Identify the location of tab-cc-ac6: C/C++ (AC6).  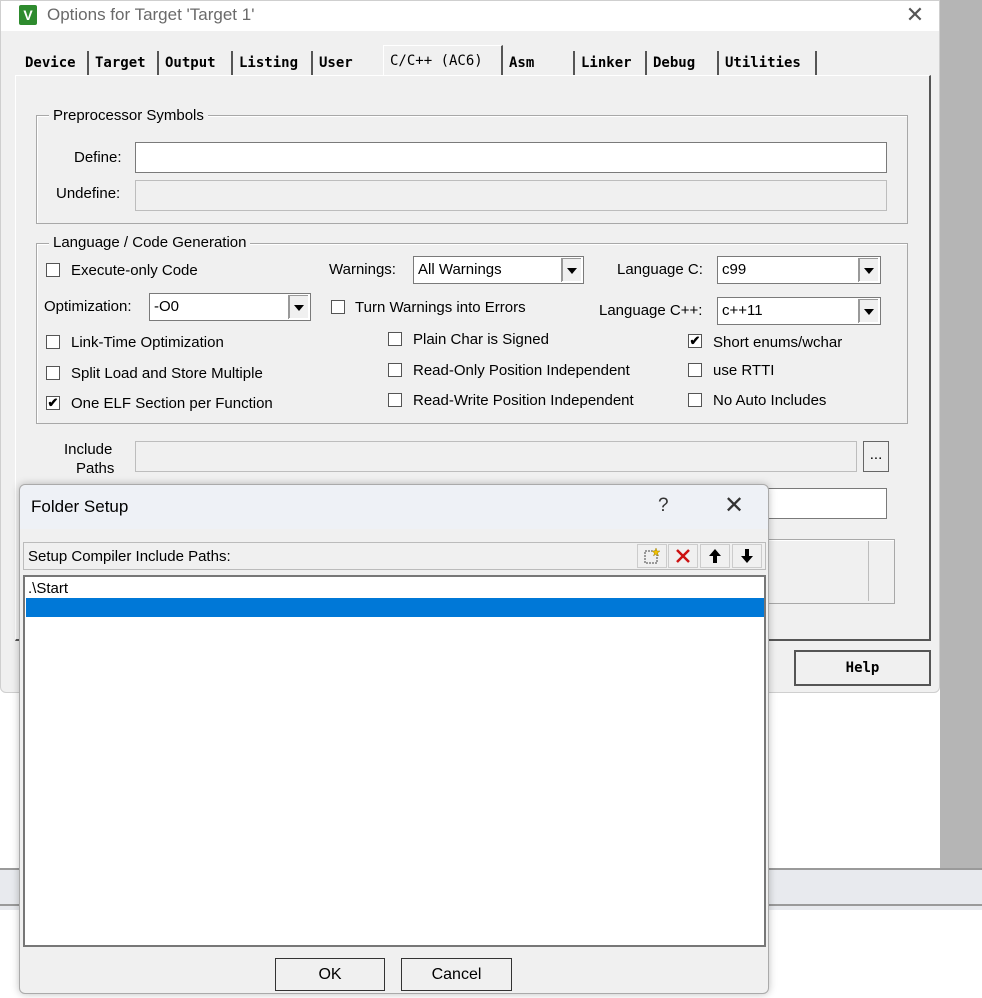
(443, 60).